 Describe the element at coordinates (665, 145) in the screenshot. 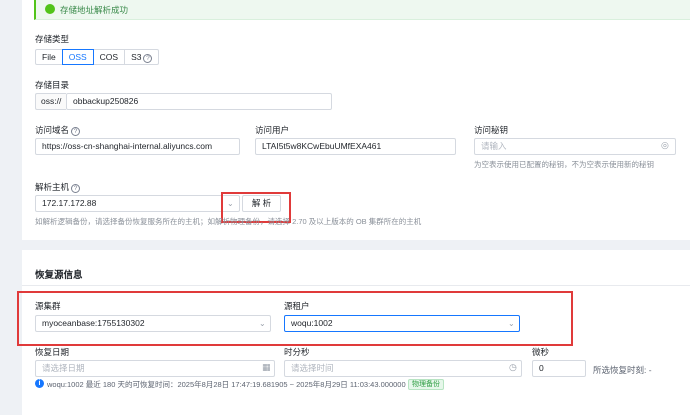

I see `eye-off-icon: ◎` at that location.